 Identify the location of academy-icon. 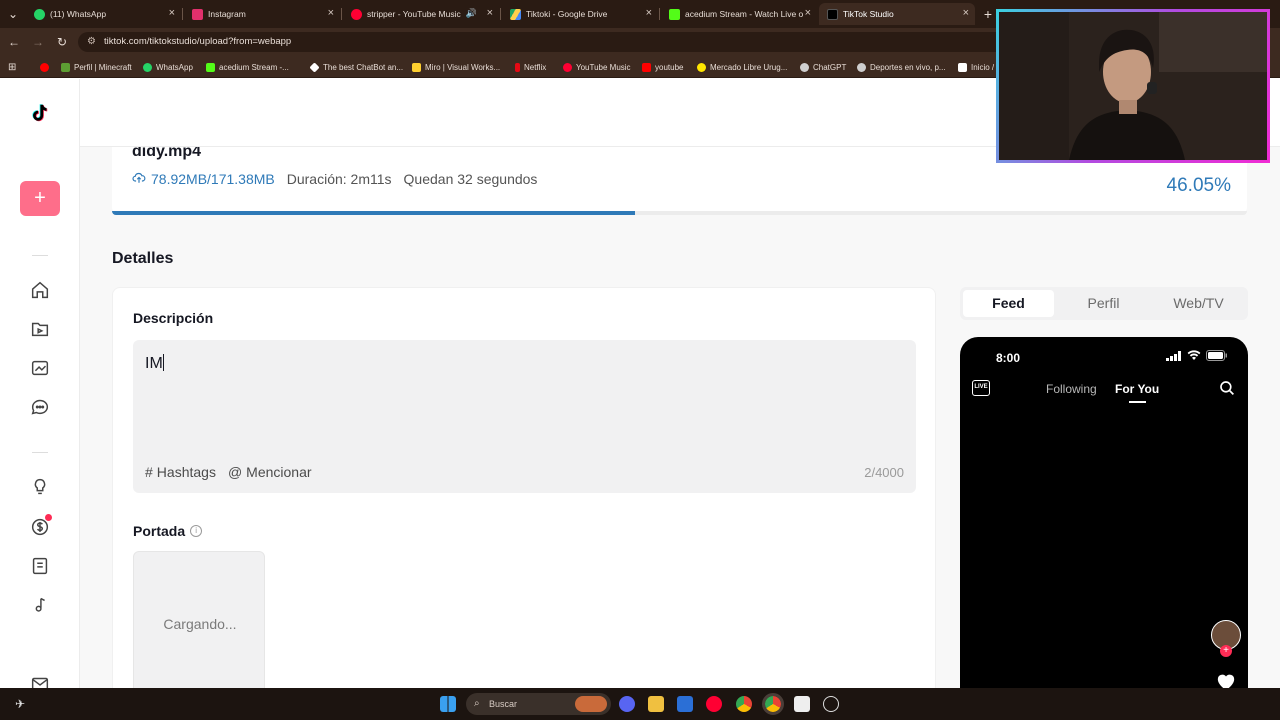
(40, 566).